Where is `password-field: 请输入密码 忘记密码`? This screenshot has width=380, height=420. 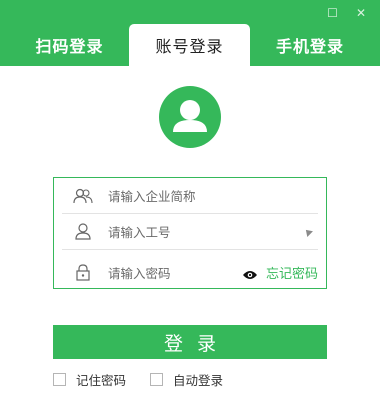 password-field: 请输入密码 忘记密码 is located at coordinates (190, 272).